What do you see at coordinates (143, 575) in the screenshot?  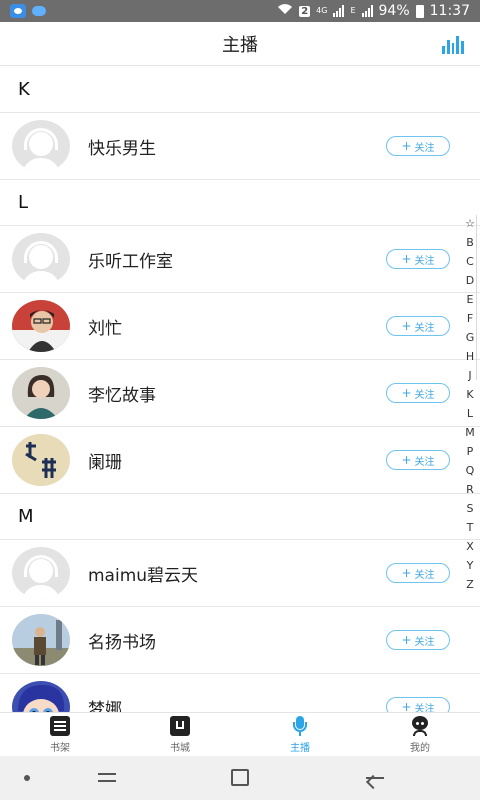 I see `anchor-name: maimu碧云天` at bounding box center [143, 575].